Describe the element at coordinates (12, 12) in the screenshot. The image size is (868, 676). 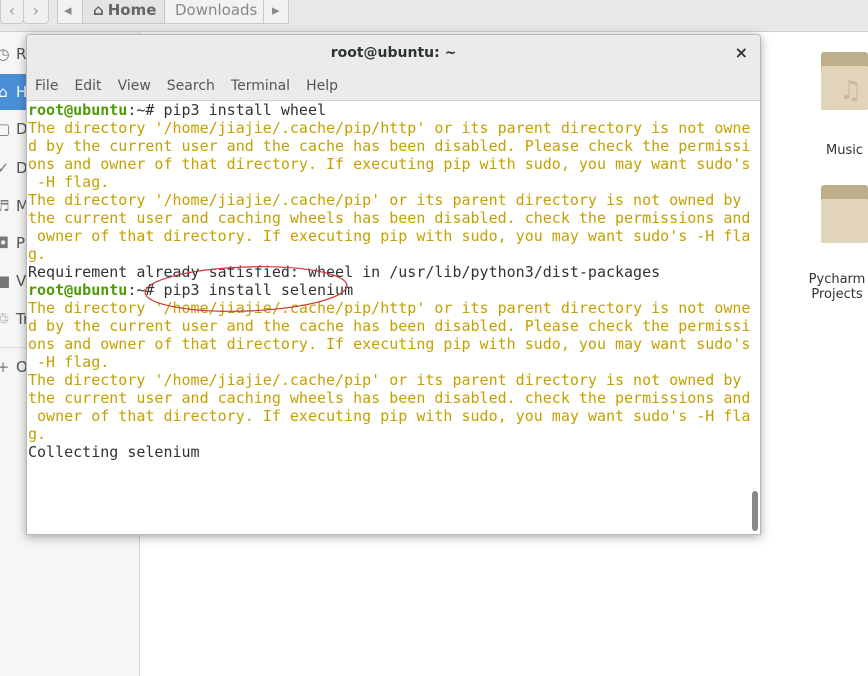
I see `back-button: ‹` at that location.